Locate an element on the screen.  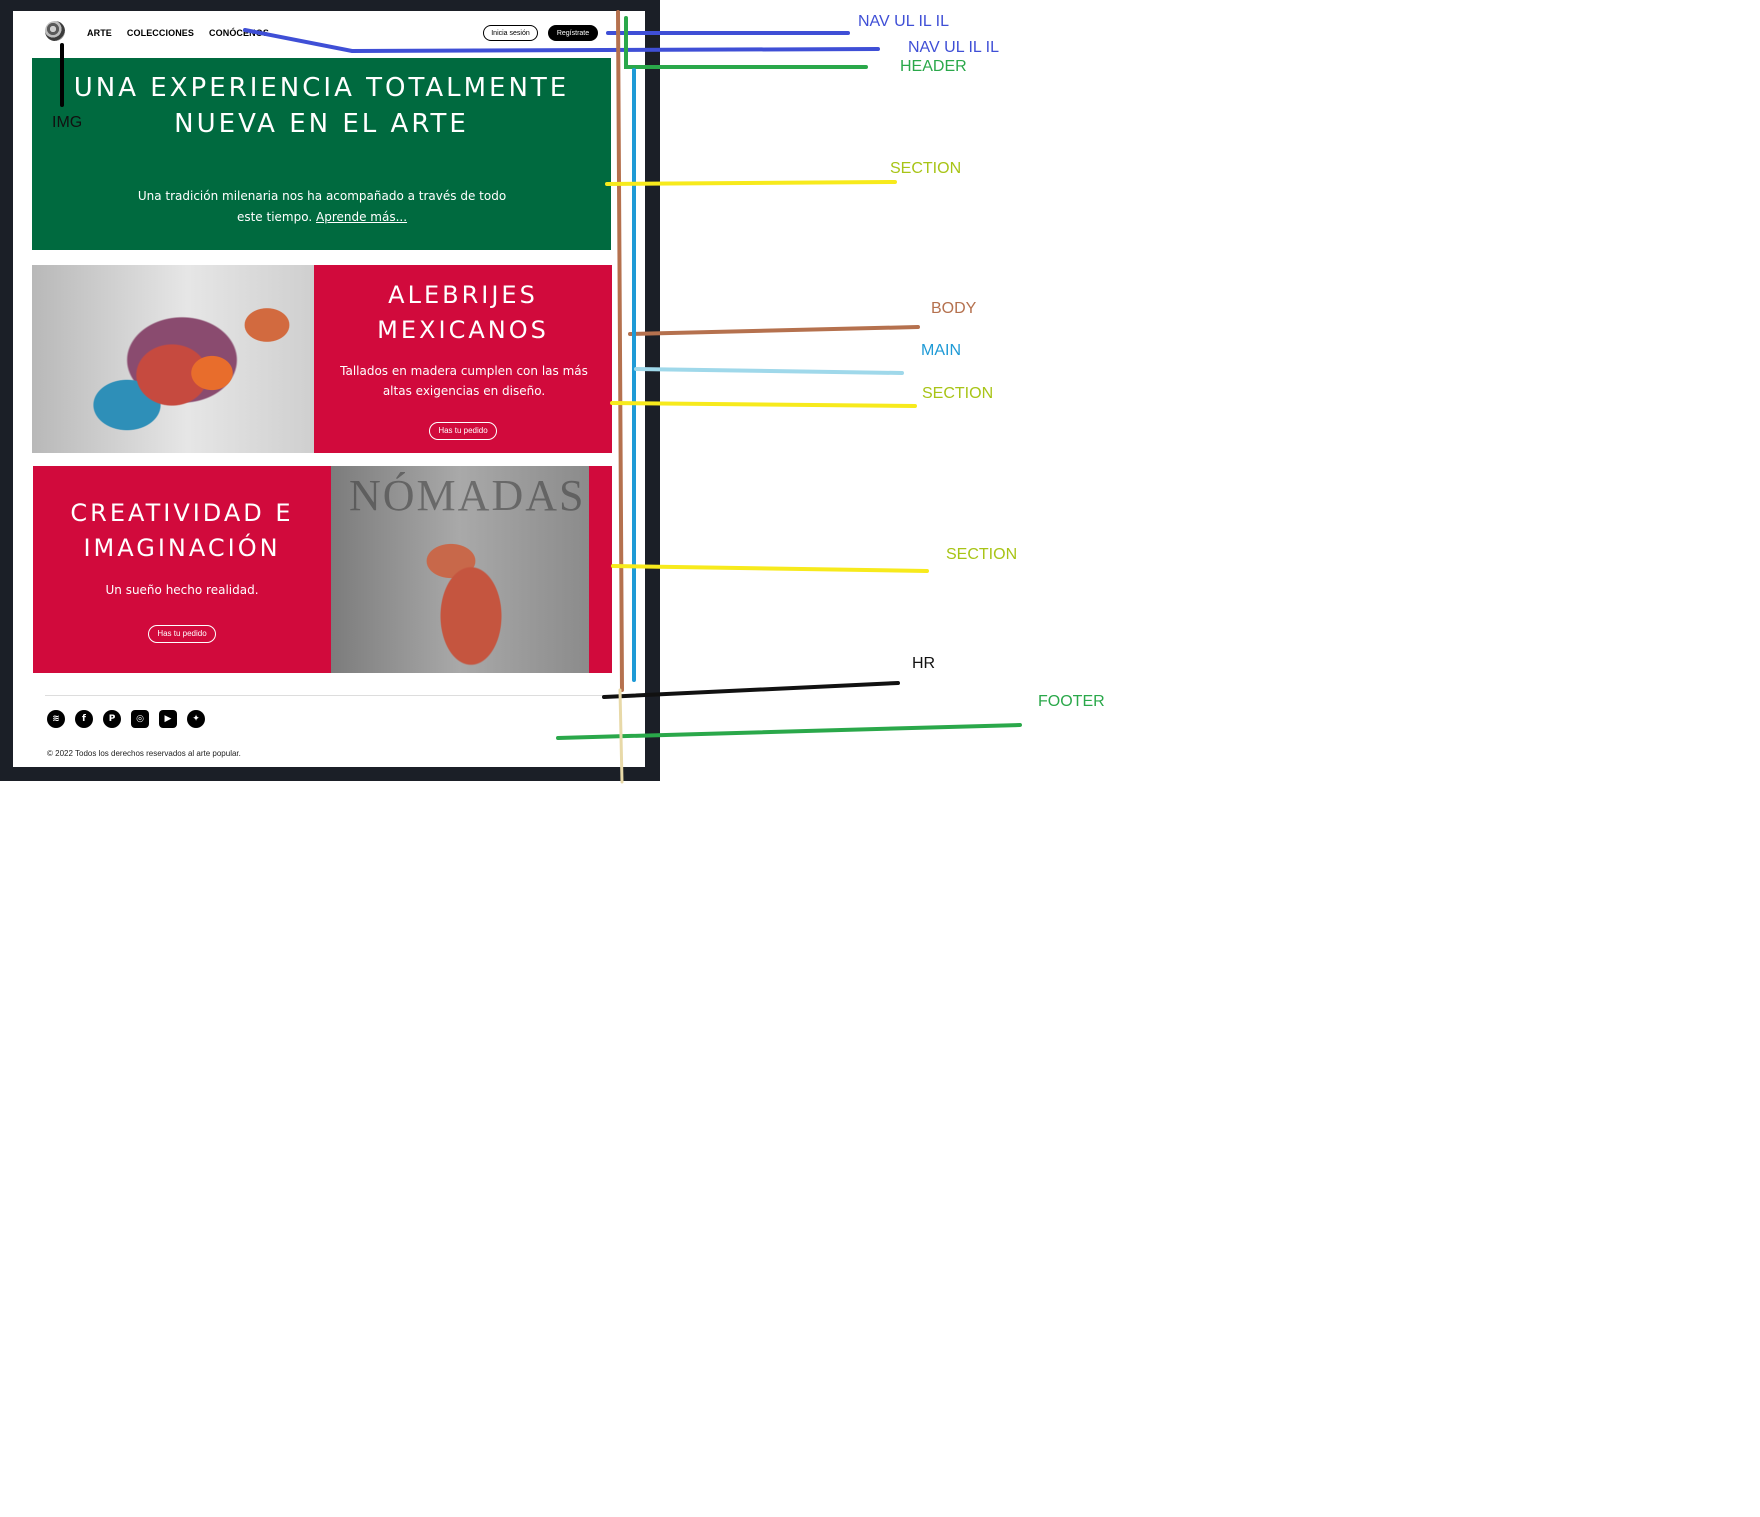
body-vertical-stroke is located at coordinates (620, 351).